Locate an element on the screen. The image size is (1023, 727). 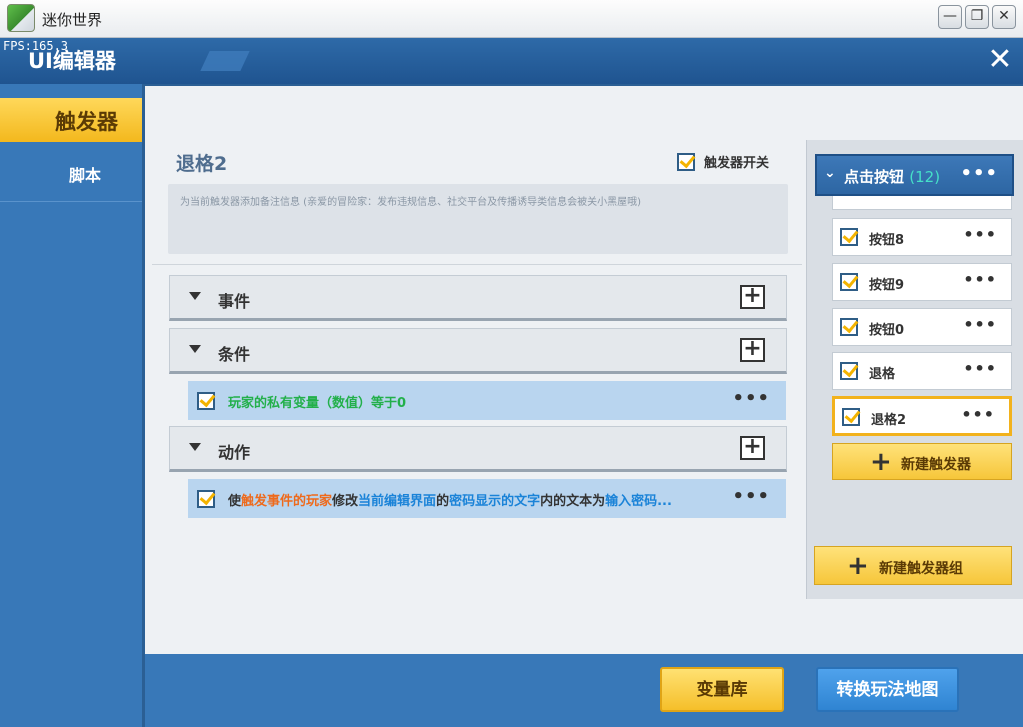
trigger-list-item: 退格 ••• is located at coordinates (922, 371).